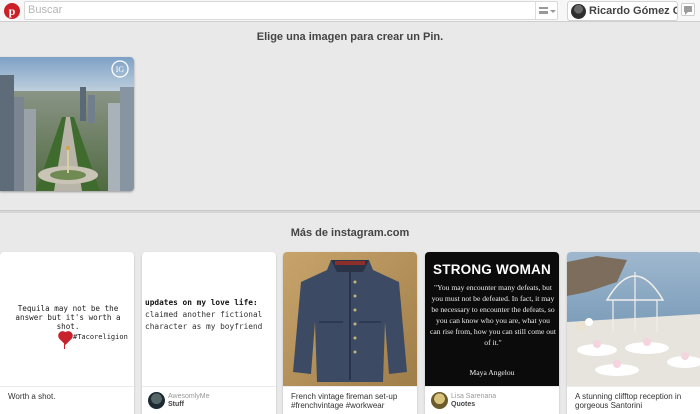 This screenshot has height=414, width=700. I want to click on jacket-photo, so click(350, 319).